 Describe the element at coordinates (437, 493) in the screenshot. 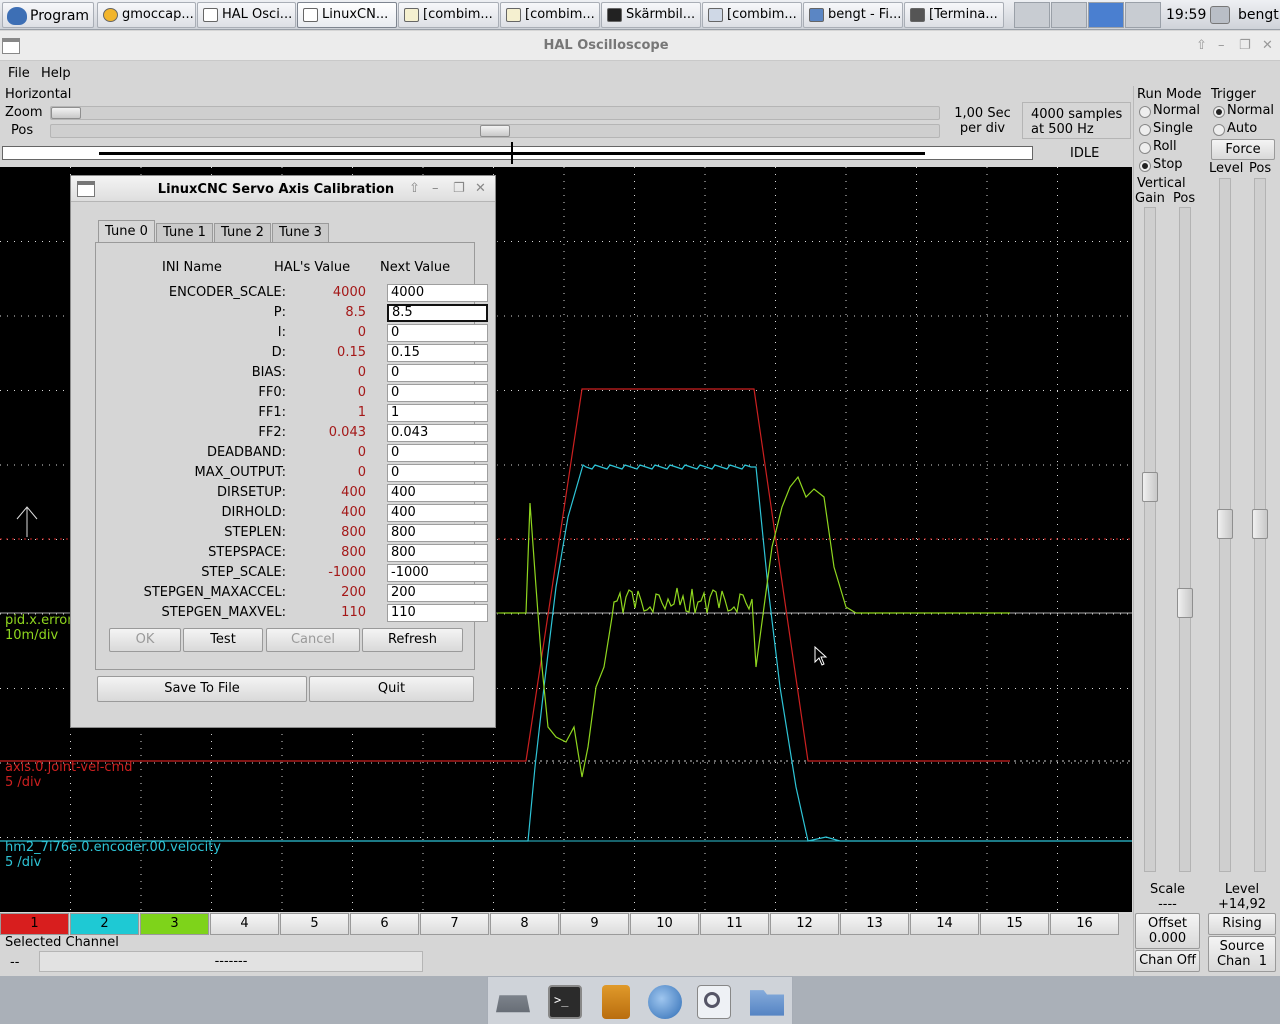

I see `param-next-value-input: 400` at that location.